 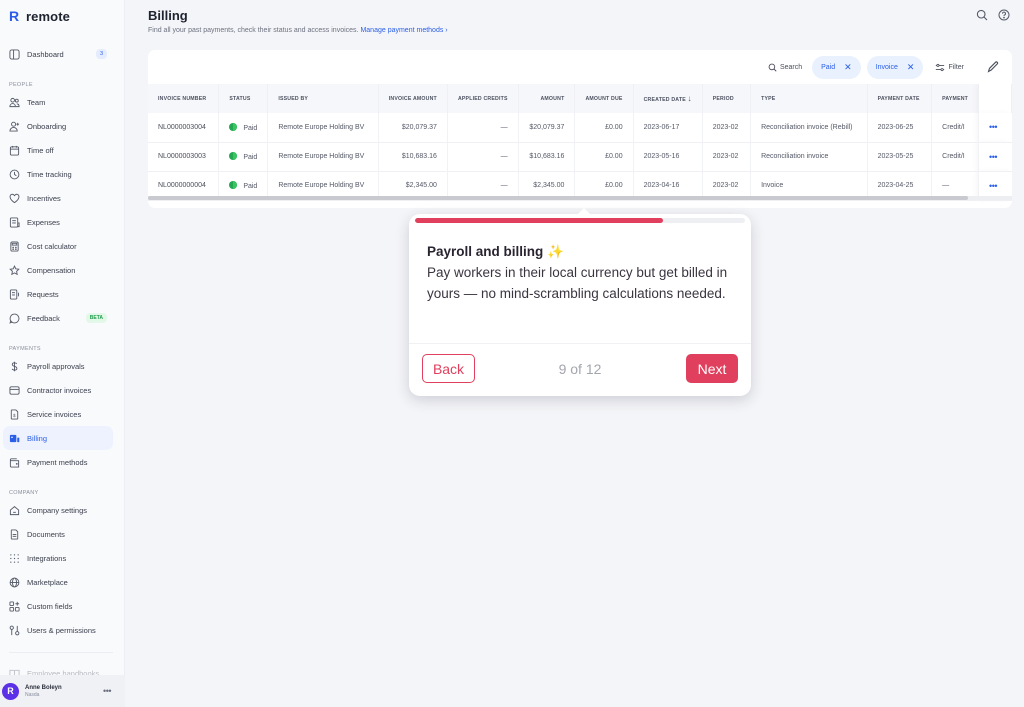 I want to click on search-button: Search, so click(x=785, y=67).